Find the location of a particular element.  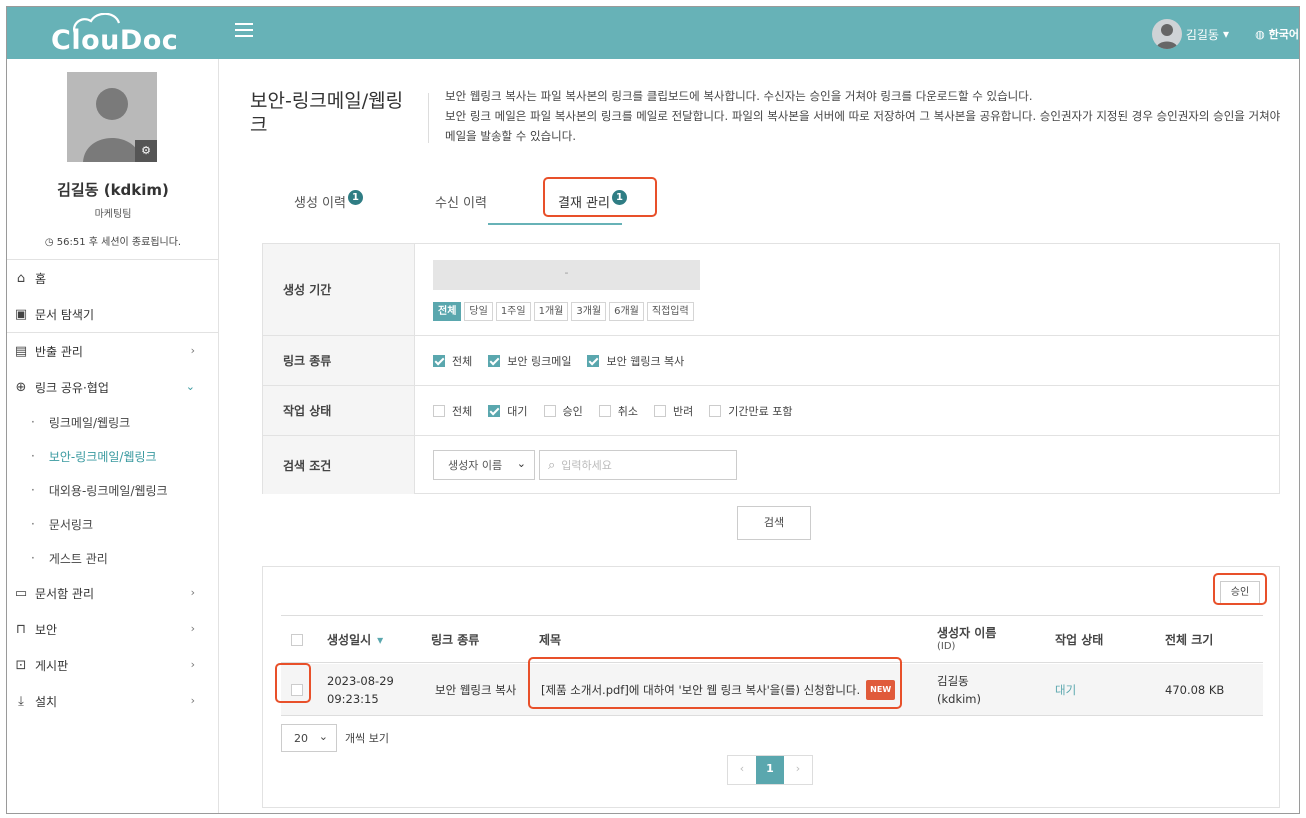

cell-size: 470.08 KB is located at coordinates (1195, 690).